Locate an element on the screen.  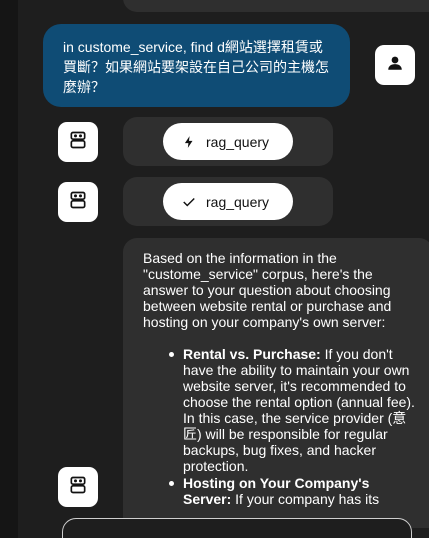
tool-call-label: rag_query is located at coordinates (238, 141).